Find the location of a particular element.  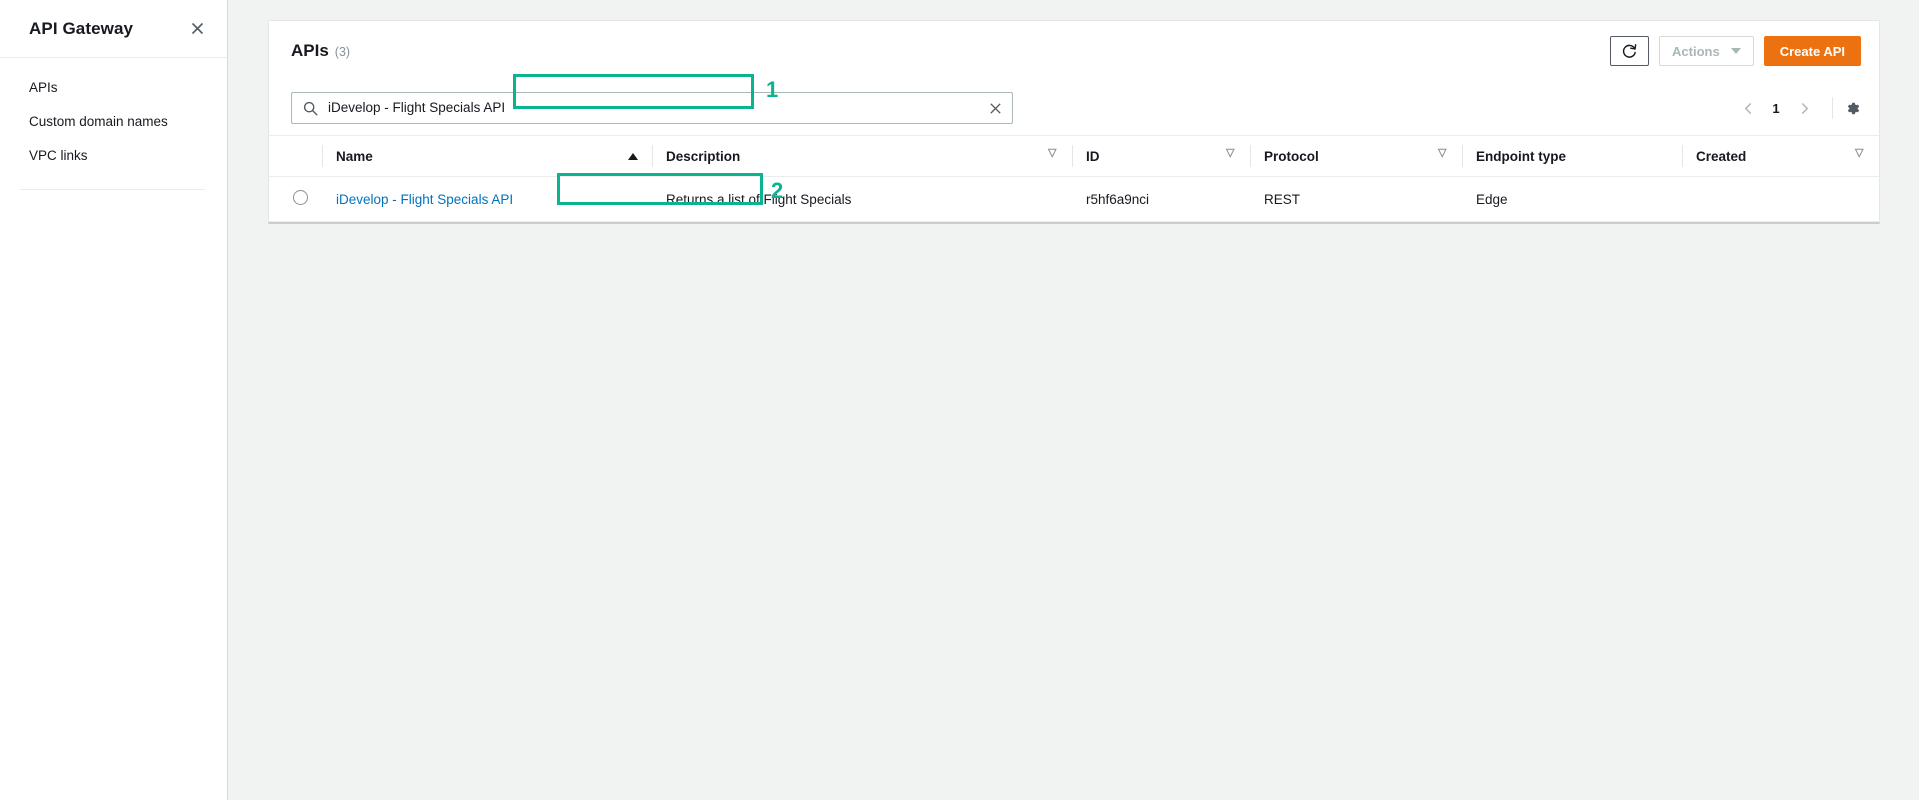

search-input: iDevelop - Flight Specials API is located at coordinates (652, 108).